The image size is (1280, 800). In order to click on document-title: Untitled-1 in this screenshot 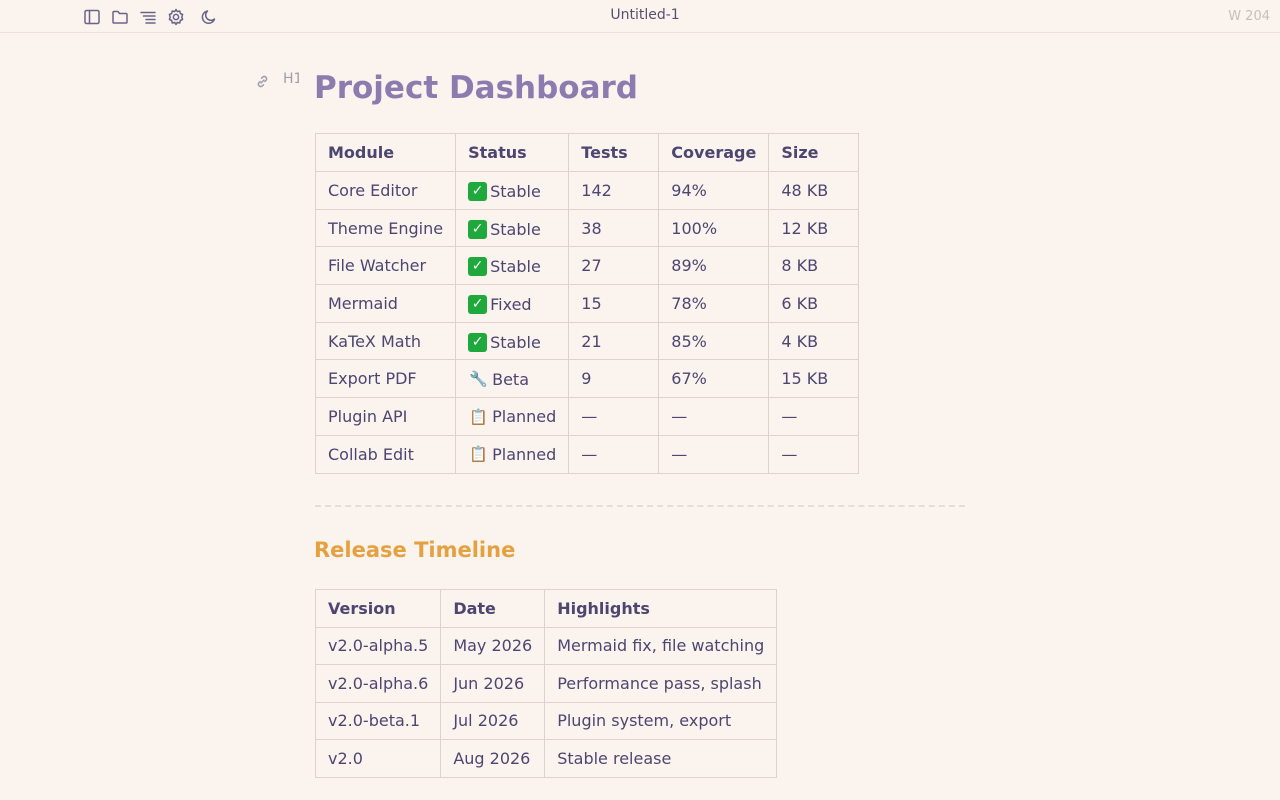, I will do `click(645, 15)`.